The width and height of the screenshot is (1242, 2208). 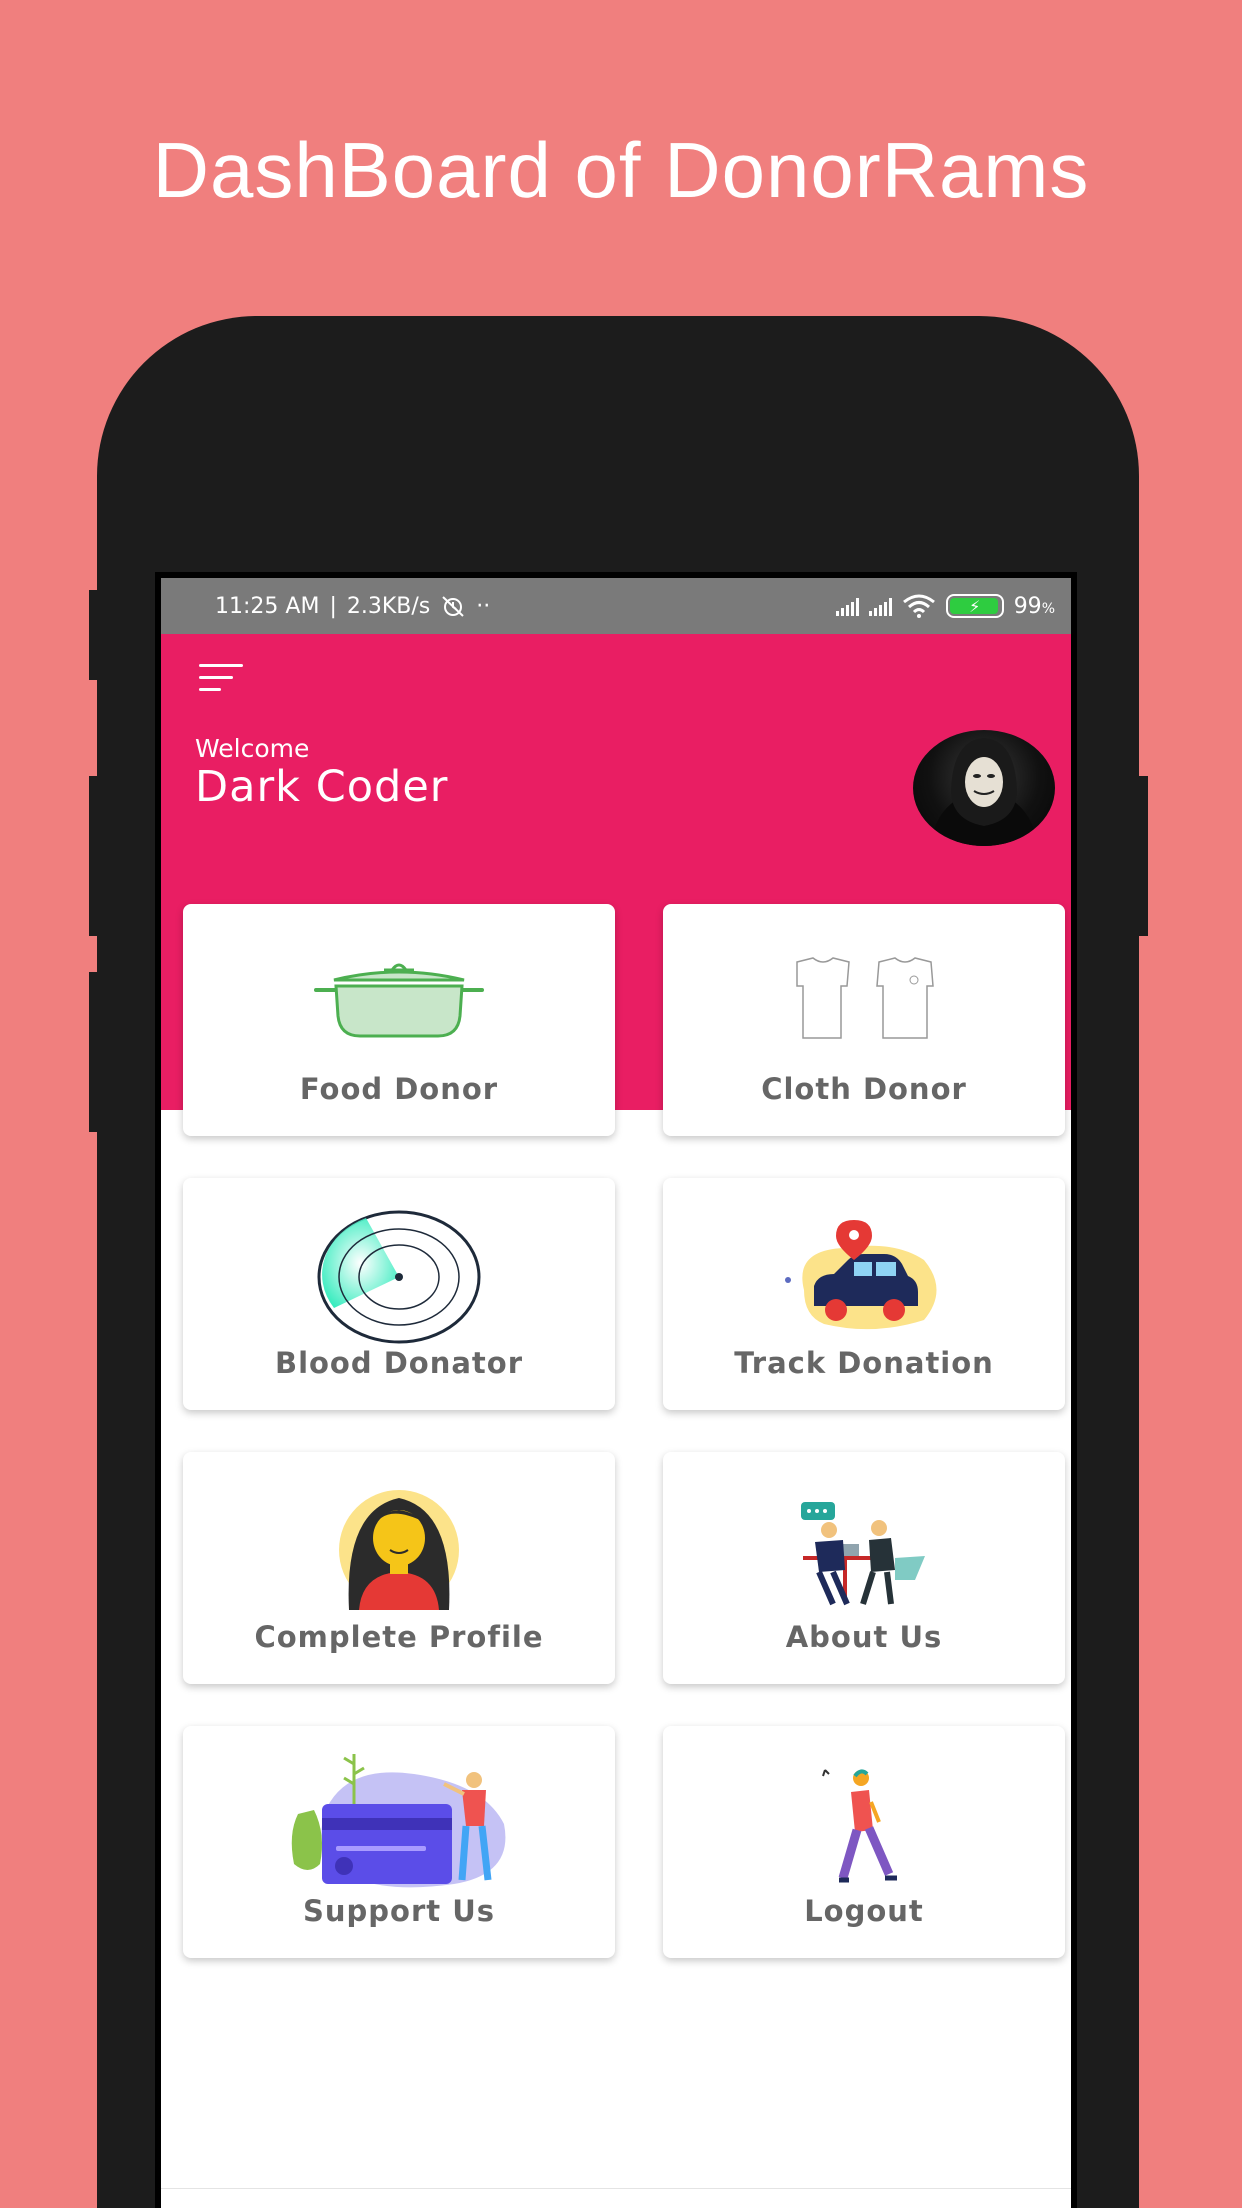 I want to click on phone-side-button, so click(x=1143, y=856).